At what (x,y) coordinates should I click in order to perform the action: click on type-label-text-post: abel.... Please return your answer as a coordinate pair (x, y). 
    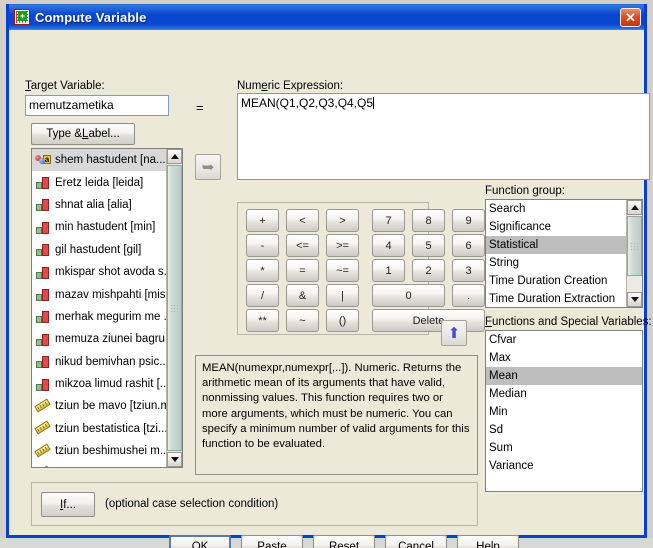
    Looking at the image, I should click on (104, 134).